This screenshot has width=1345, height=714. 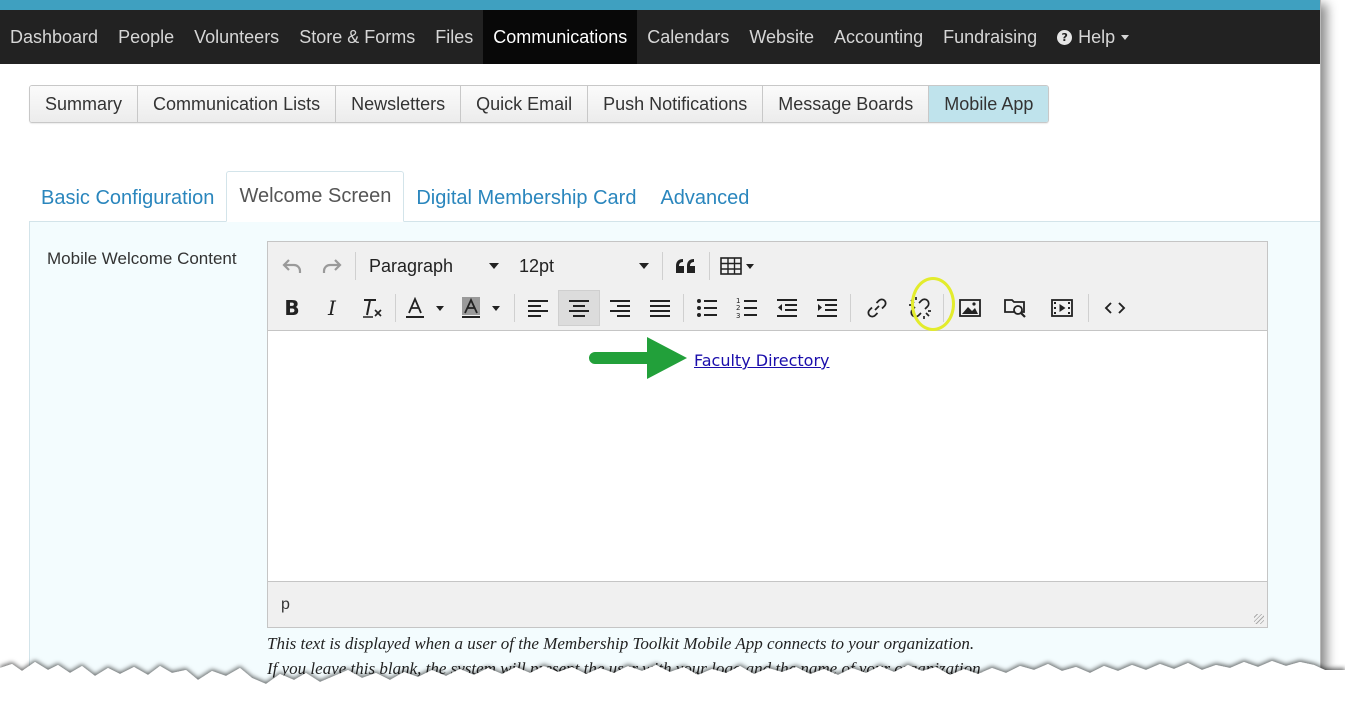 What do you see at coordinates (1115, 308) in the screenshot?
I see `source-code-icon` at bounding box center [1115, 308].